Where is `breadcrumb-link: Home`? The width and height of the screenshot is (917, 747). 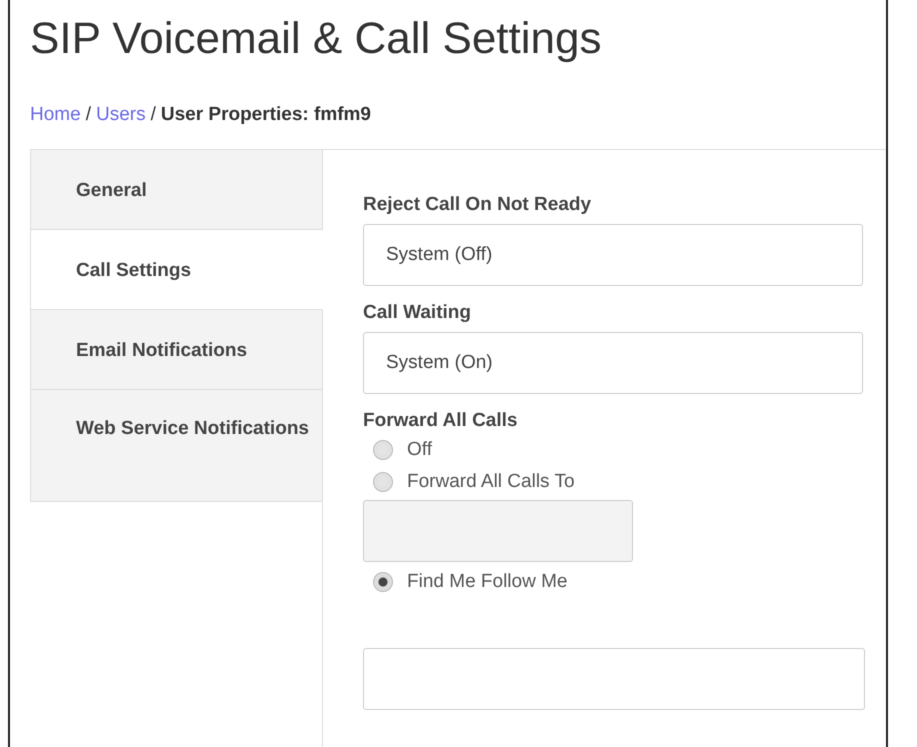
breadcrumb-link: Home is located at coordinates (55, 115).